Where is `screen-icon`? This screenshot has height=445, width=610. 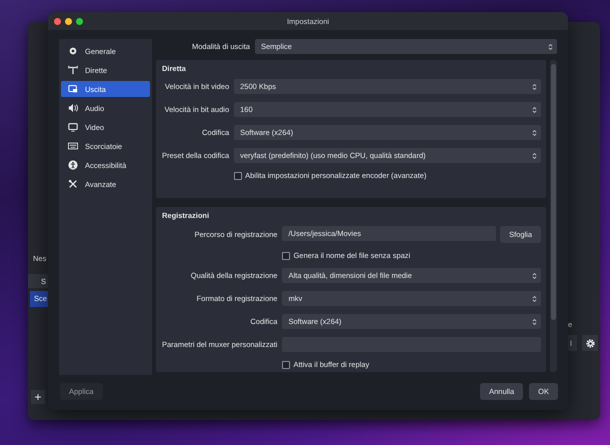 screen-icon is located at coordinates (73, 89).